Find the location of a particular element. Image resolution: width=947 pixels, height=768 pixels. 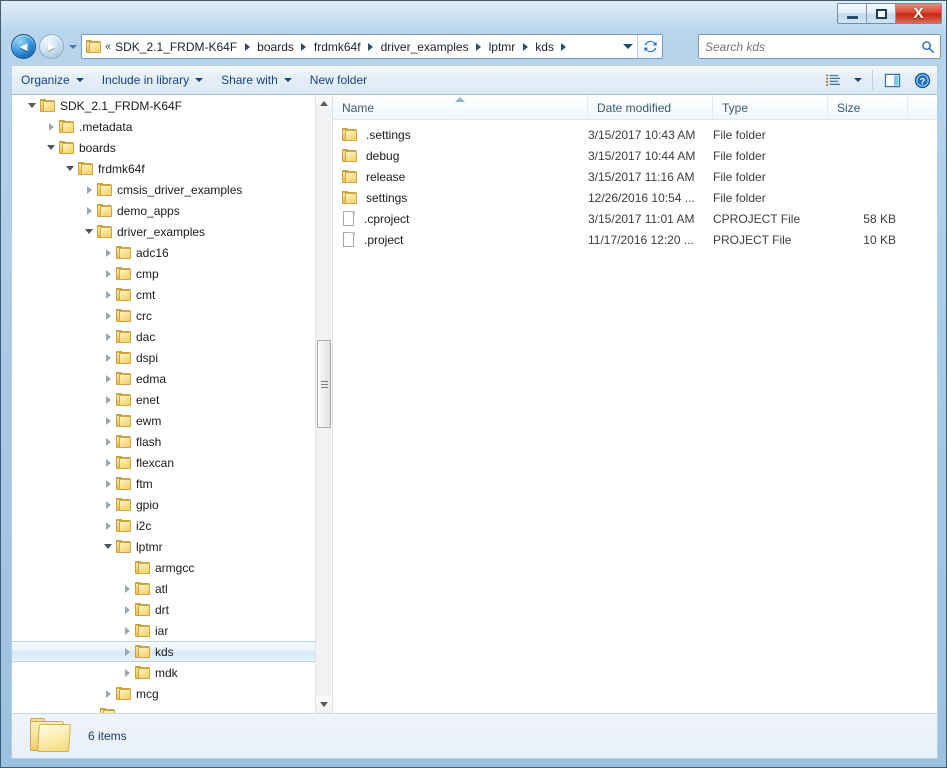

include-in-library-button: Include in library is located at coordinates (152, 80).